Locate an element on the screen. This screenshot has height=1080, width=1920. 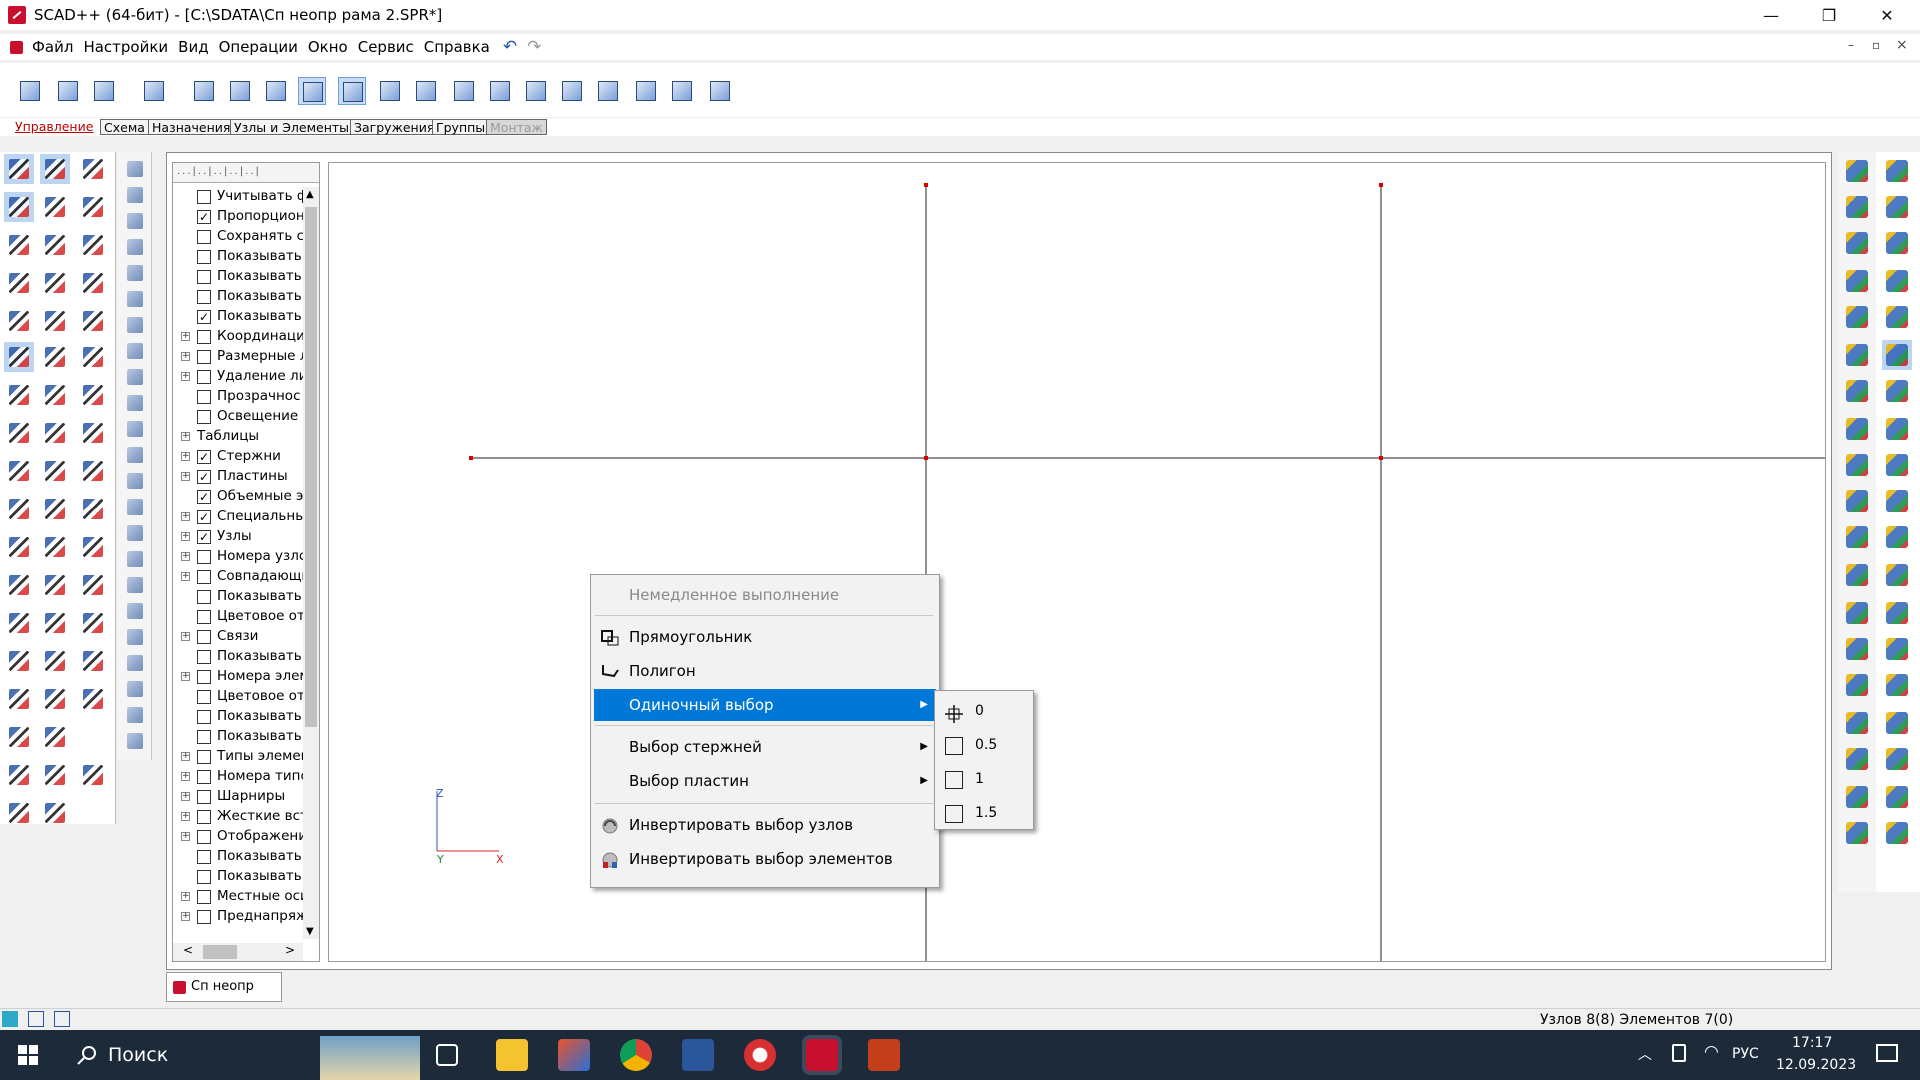
tool-table-grid-icon is located at coordinates (19, 661).